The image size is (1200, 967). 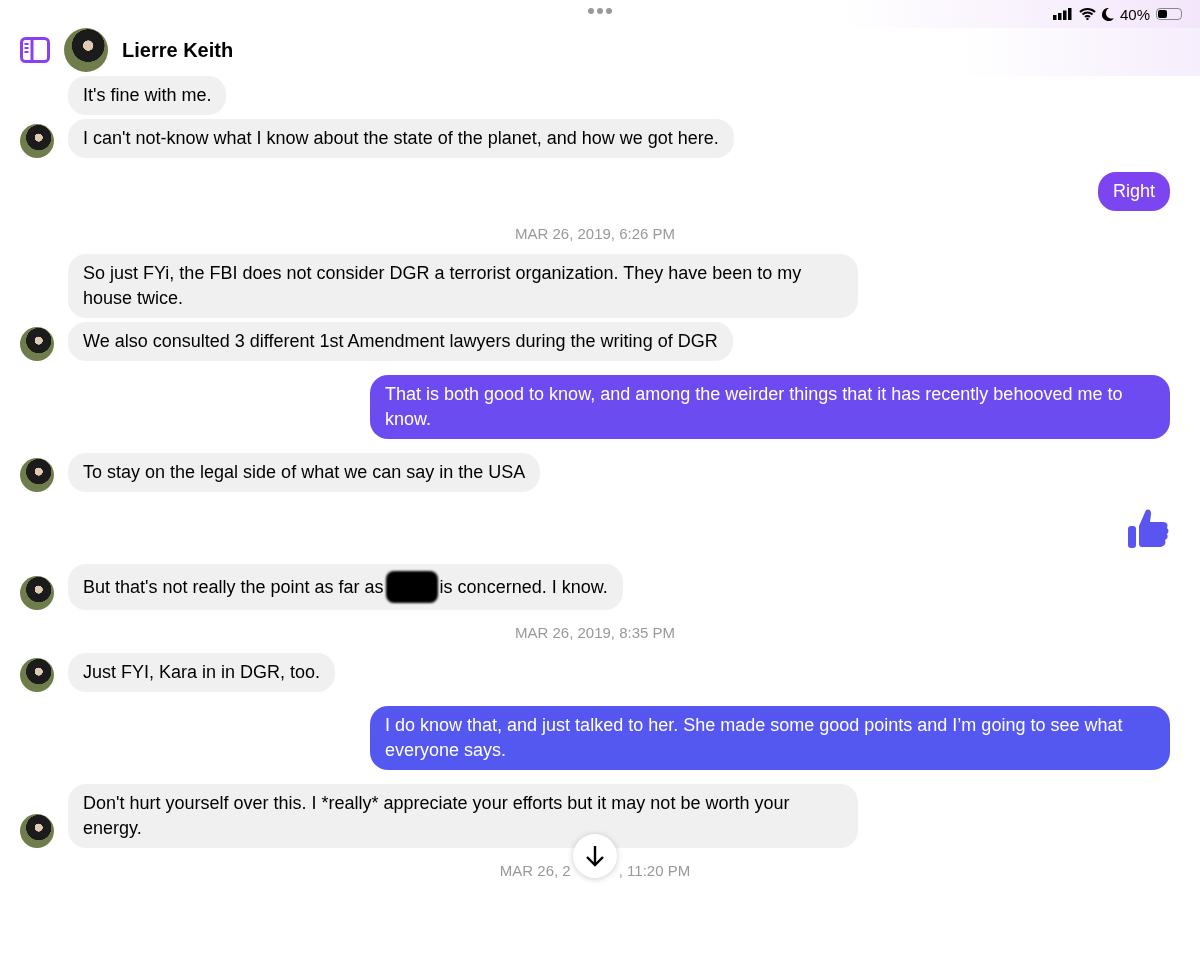 What do you see at coordinates (1169, 14) in the screenshot?
I see `battery-icon` at bounding box center [1169, 14].